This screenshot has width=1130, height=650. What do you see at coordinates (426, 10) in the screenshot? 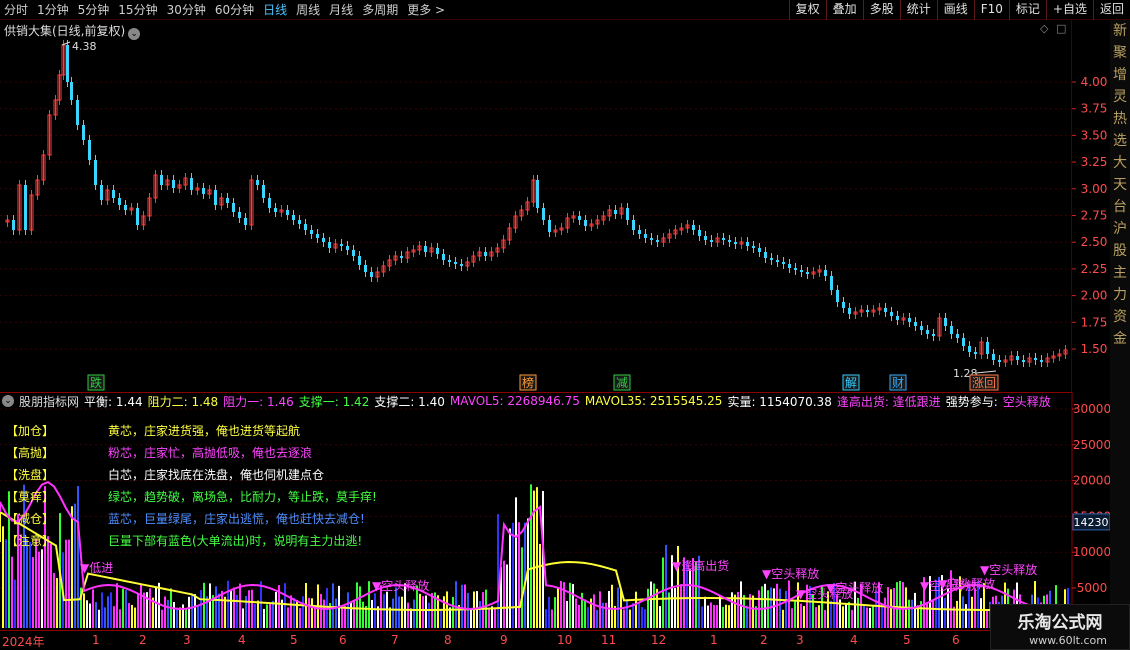
I see `period-tab-10: 更多 >` at bounding box center [426, 10].